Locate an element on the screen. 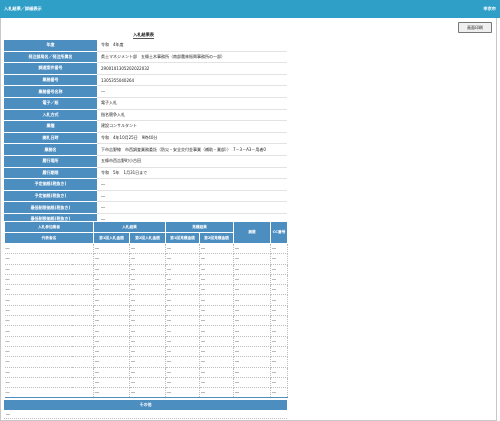 The width and height of the screenshot is (500, 421). group-participants: 入札参加業者 is located at coordinates (49, 227).